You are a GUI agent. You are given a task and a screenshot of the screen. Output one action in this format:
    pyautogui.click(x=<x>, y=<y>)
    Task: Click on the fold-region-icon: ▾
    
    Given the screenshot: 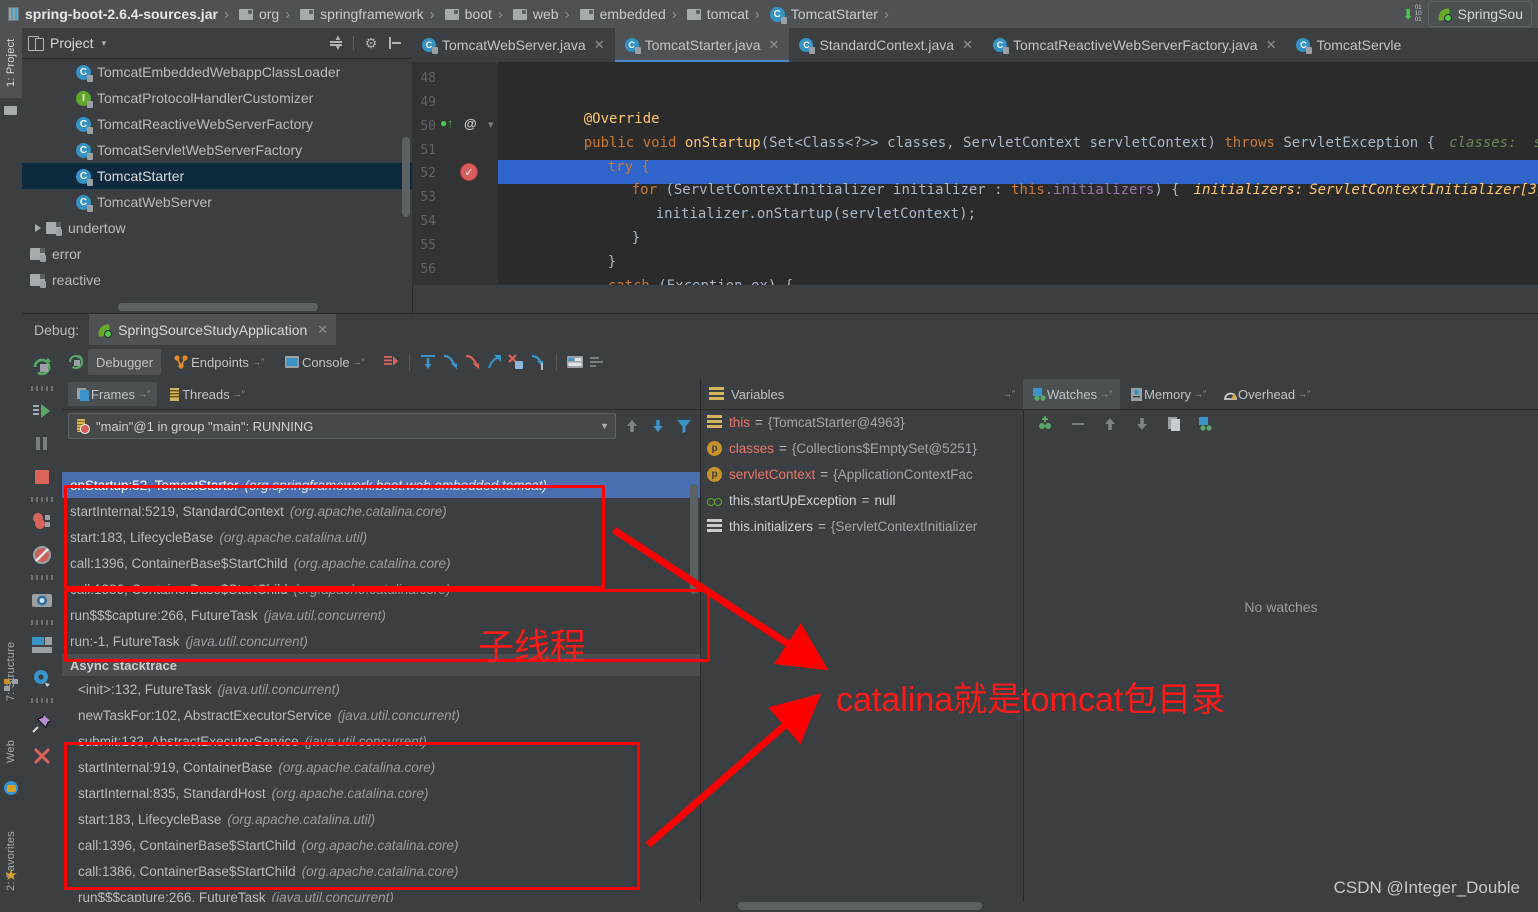 What is the action you would take?
    pyautogui.click(x=491, y=124)
    